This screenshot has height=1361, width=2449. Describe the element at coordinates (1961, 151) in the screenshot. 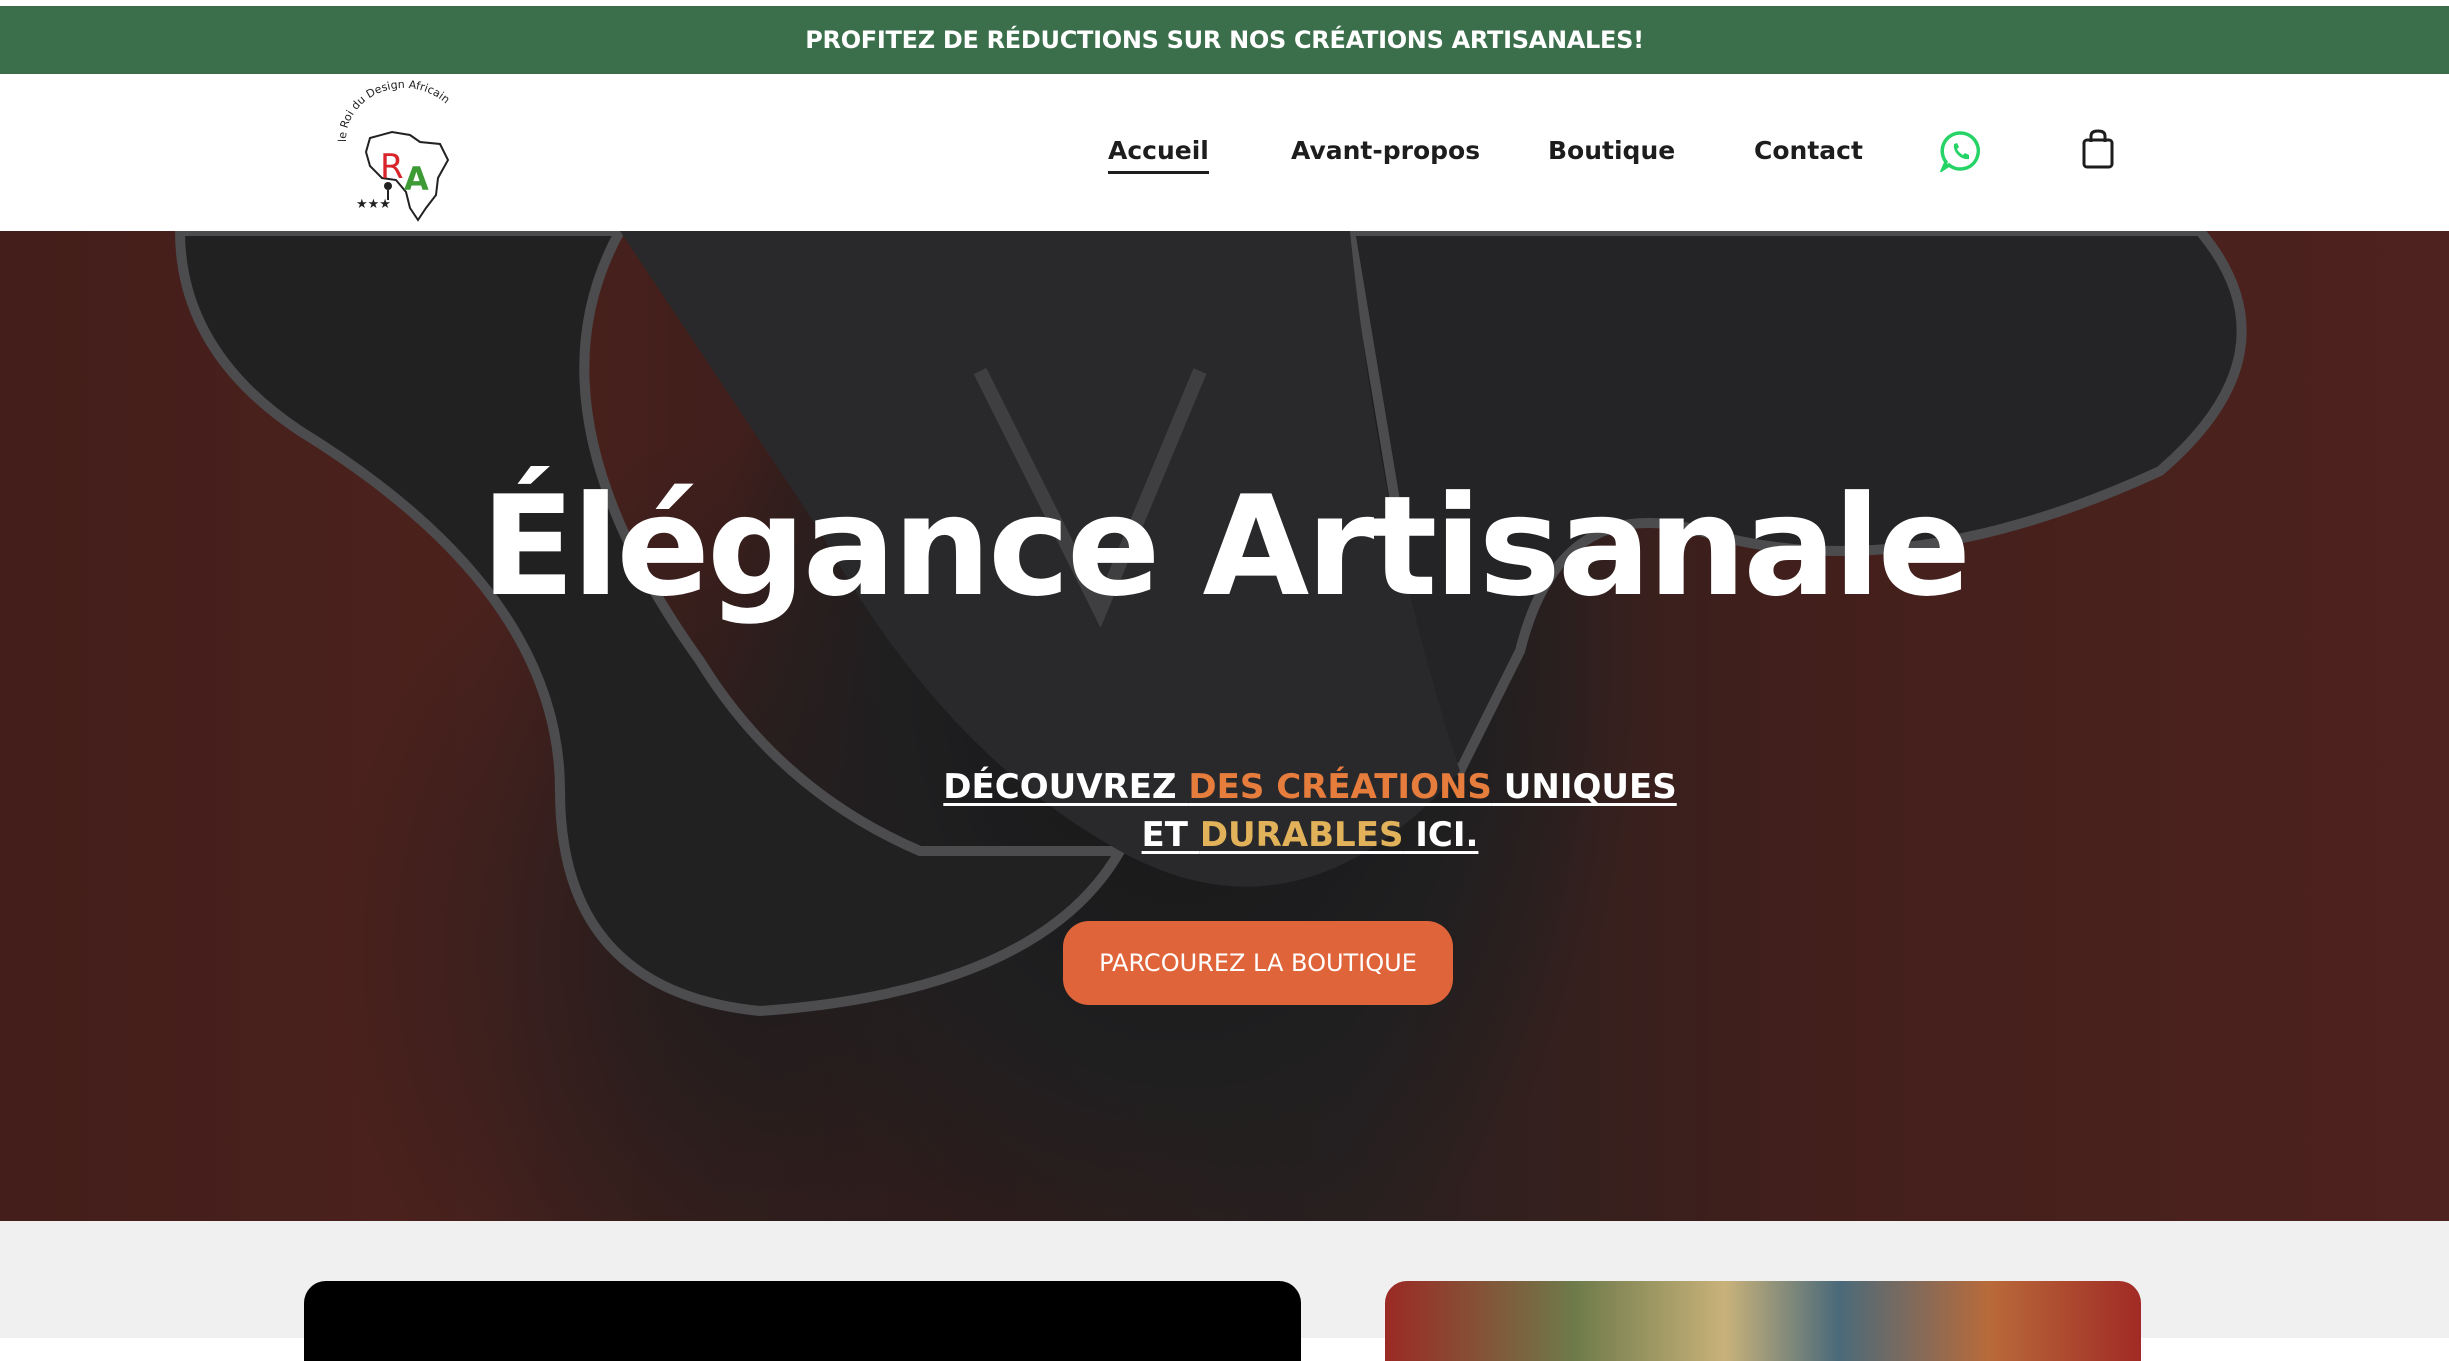

I see `whatsapp-icon` at that location.